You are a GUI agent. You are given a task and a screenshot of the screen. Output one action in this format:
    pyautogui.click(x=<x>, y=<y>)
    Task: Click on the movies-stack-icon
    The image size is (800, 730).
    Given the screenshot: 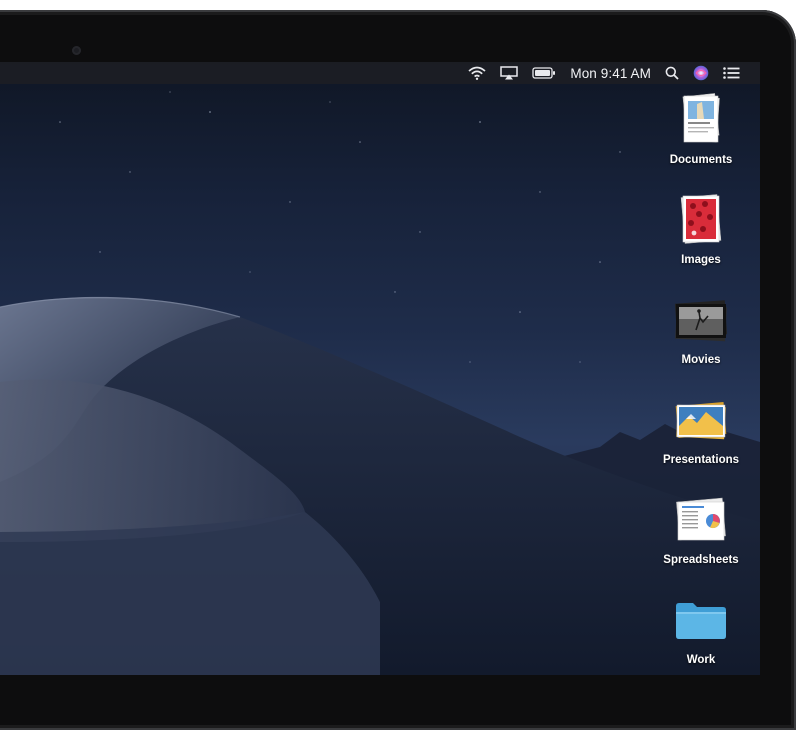 What is the action you would take?
    pyautogui.click(x=701, y=321)
    